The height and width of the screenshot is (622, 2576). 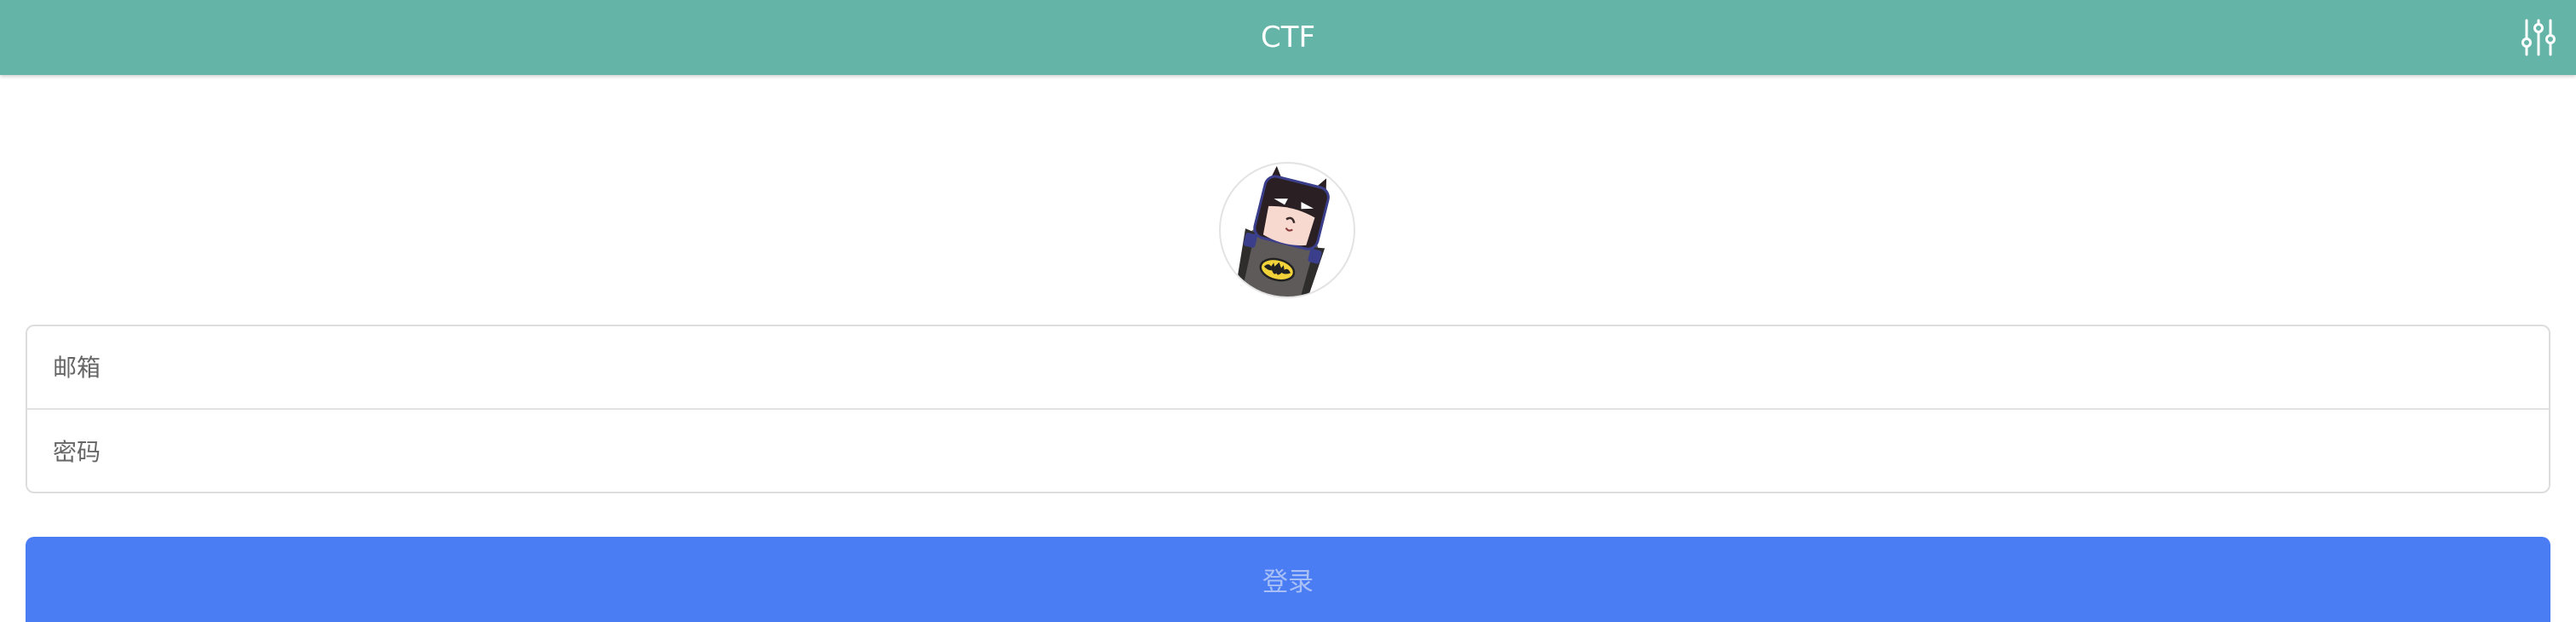 What do you see at coordinates (1283, 231) in the screenshot?
I see `batman-avatar-icon` at bounding box center [1283, 231].